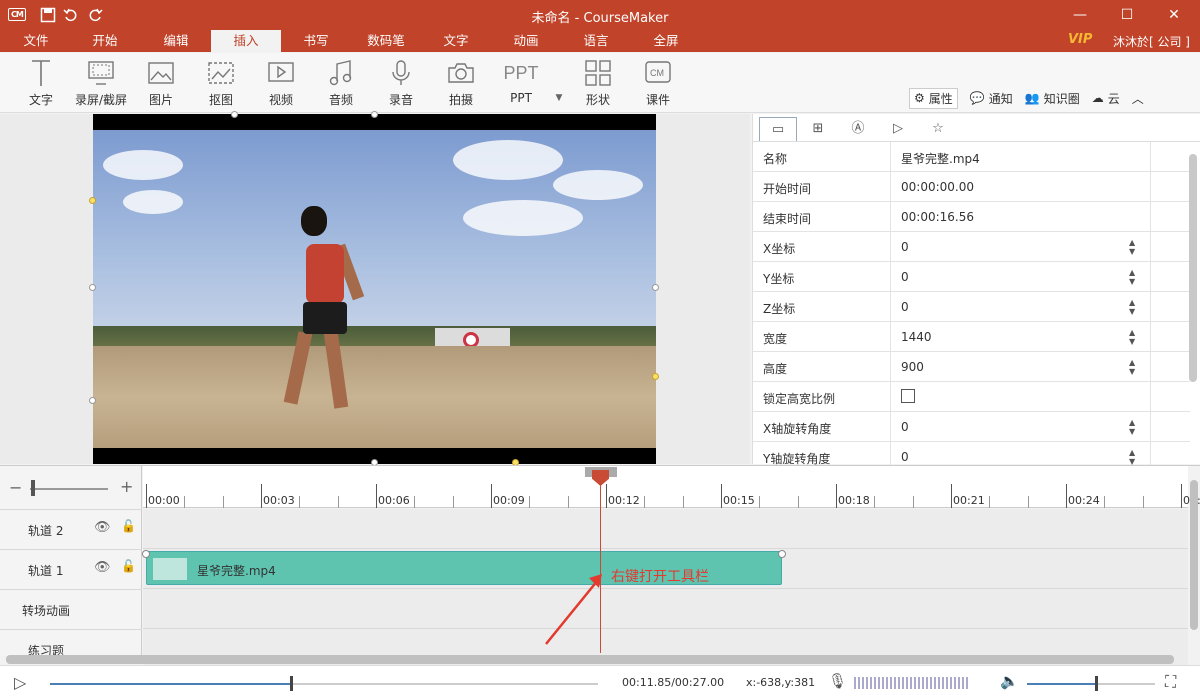 The width and height of the screenshot is (1200, 700). I want to click on ppt-dropdown-icon: ▼, so click(559, 98).